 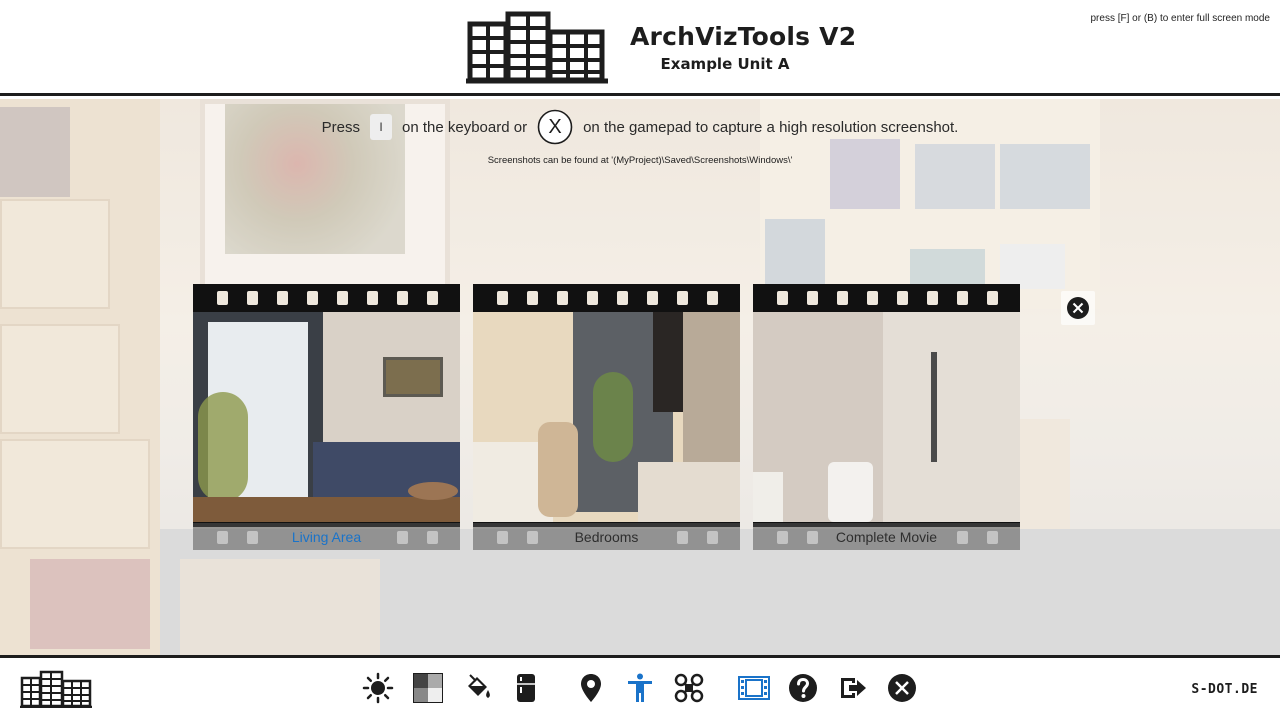 I want to click on film-icon, so click(x=754, y=688).